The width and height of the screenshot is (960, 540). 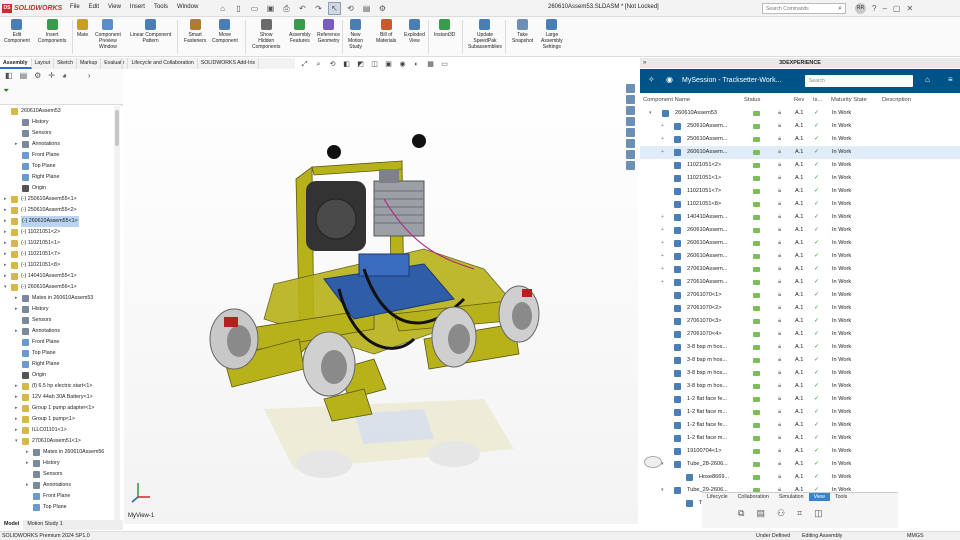 What do you see at coordinates (653, 462) in the screenshot?
I see `compass-widget-icon` at bounding box center [653, 462].